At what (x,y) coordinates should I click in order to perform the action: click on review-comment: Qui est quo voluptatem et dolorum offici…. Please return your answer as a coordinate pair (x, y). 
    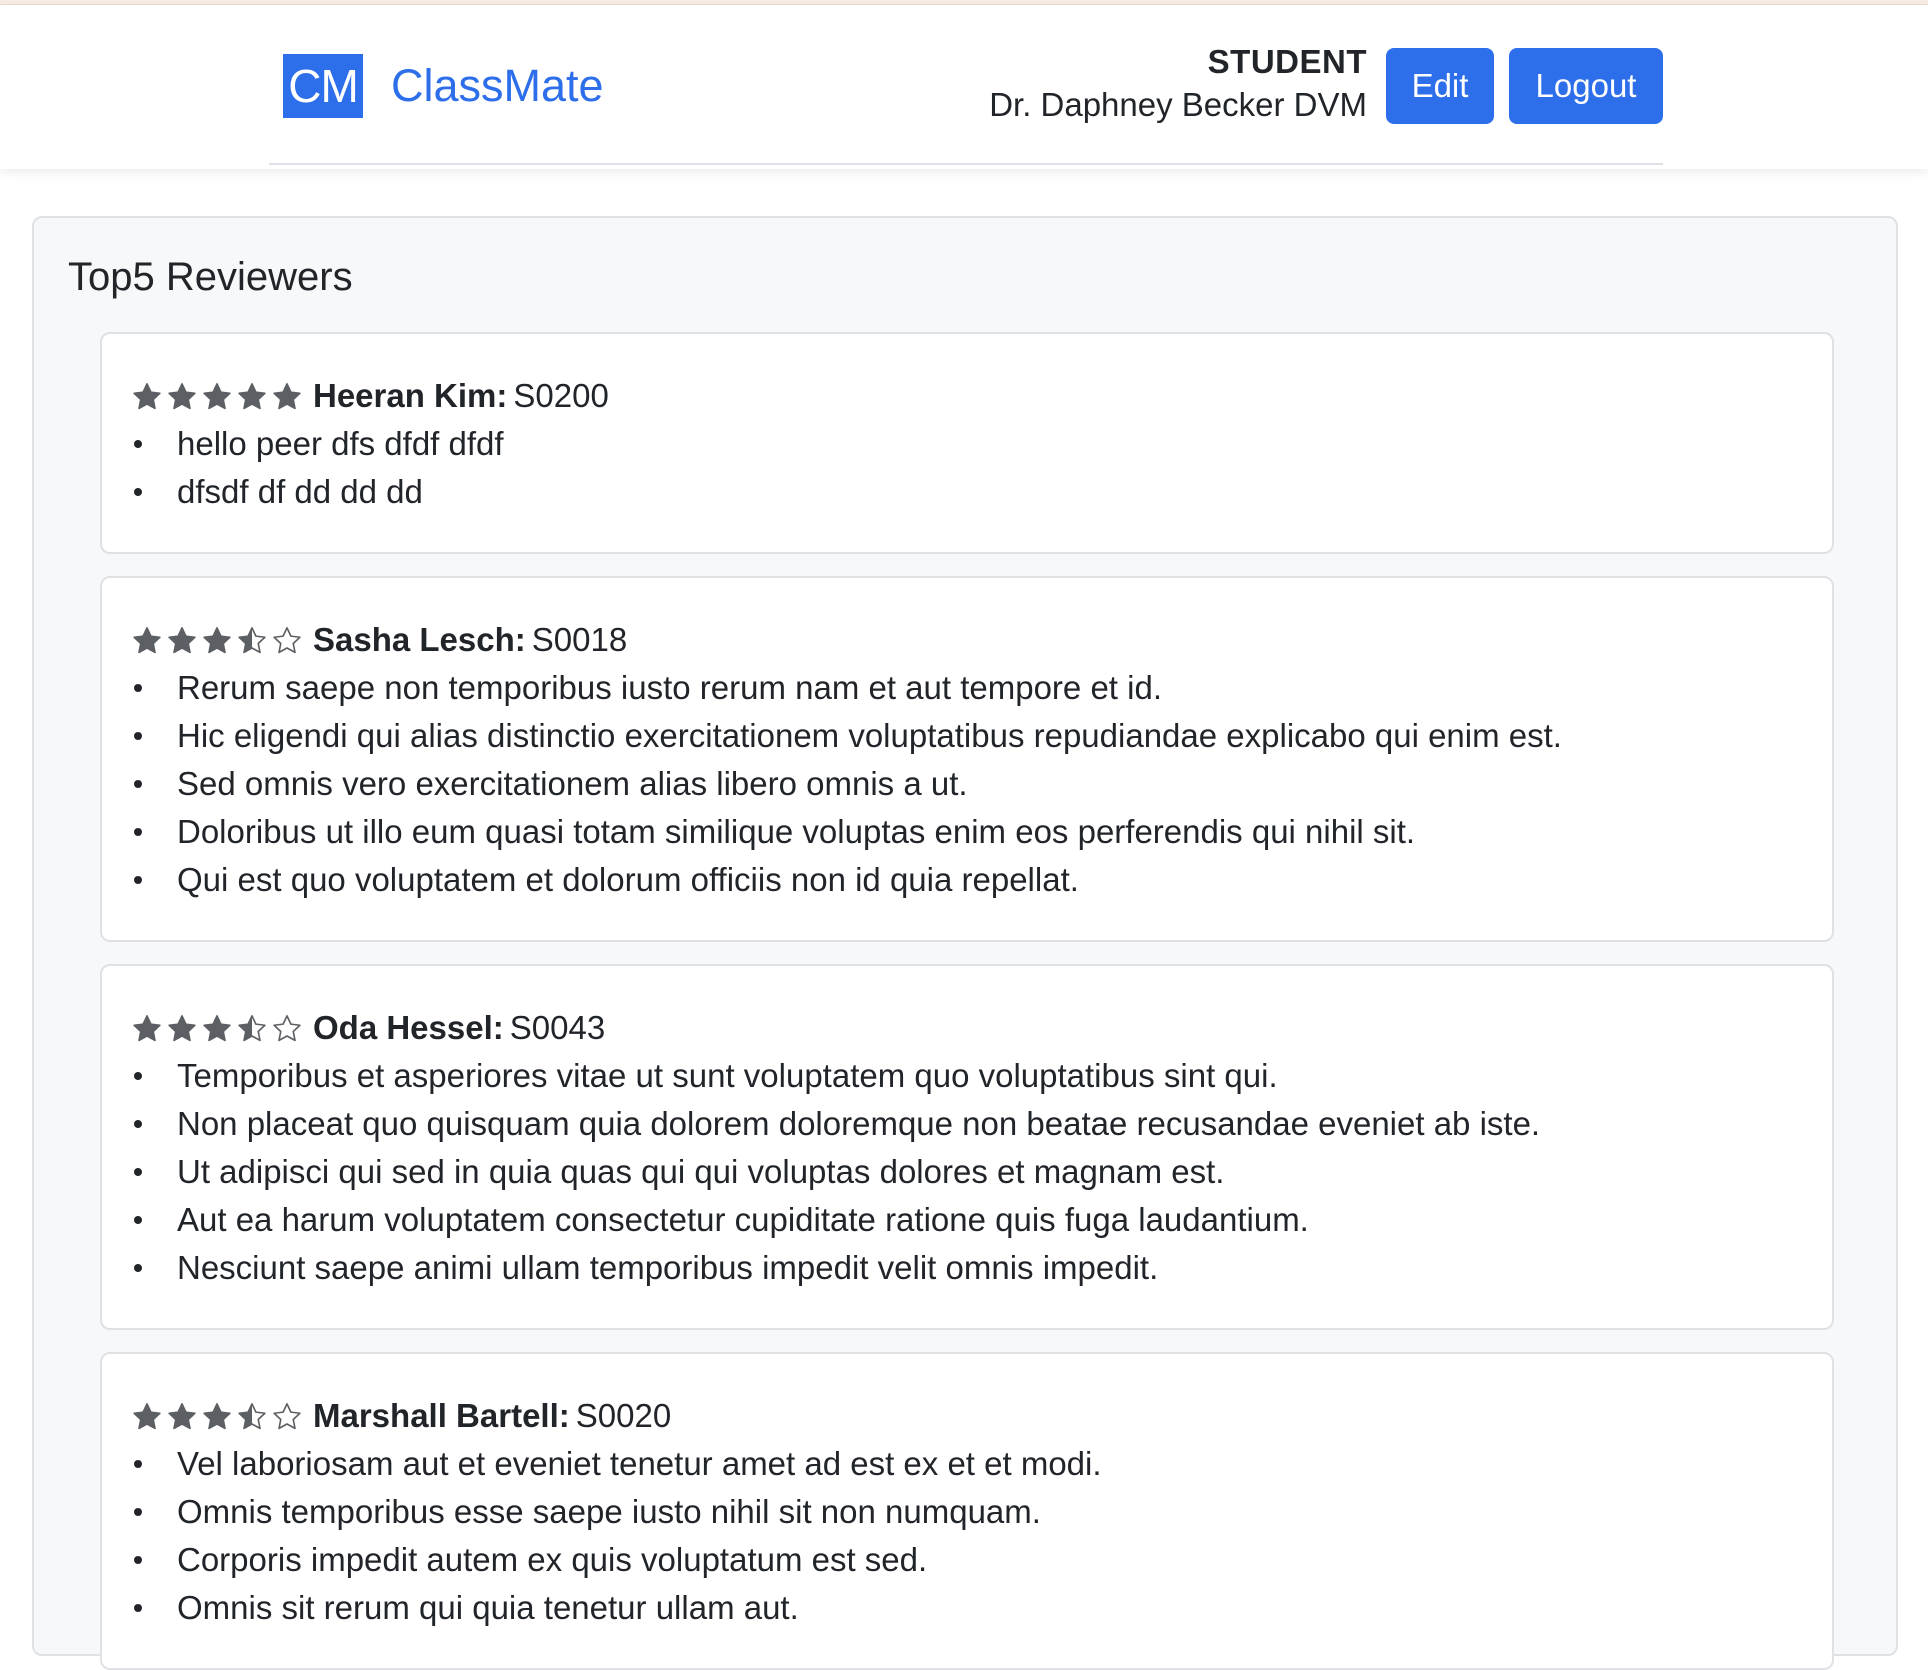
    Looking at the image, I should click on (967, 880).